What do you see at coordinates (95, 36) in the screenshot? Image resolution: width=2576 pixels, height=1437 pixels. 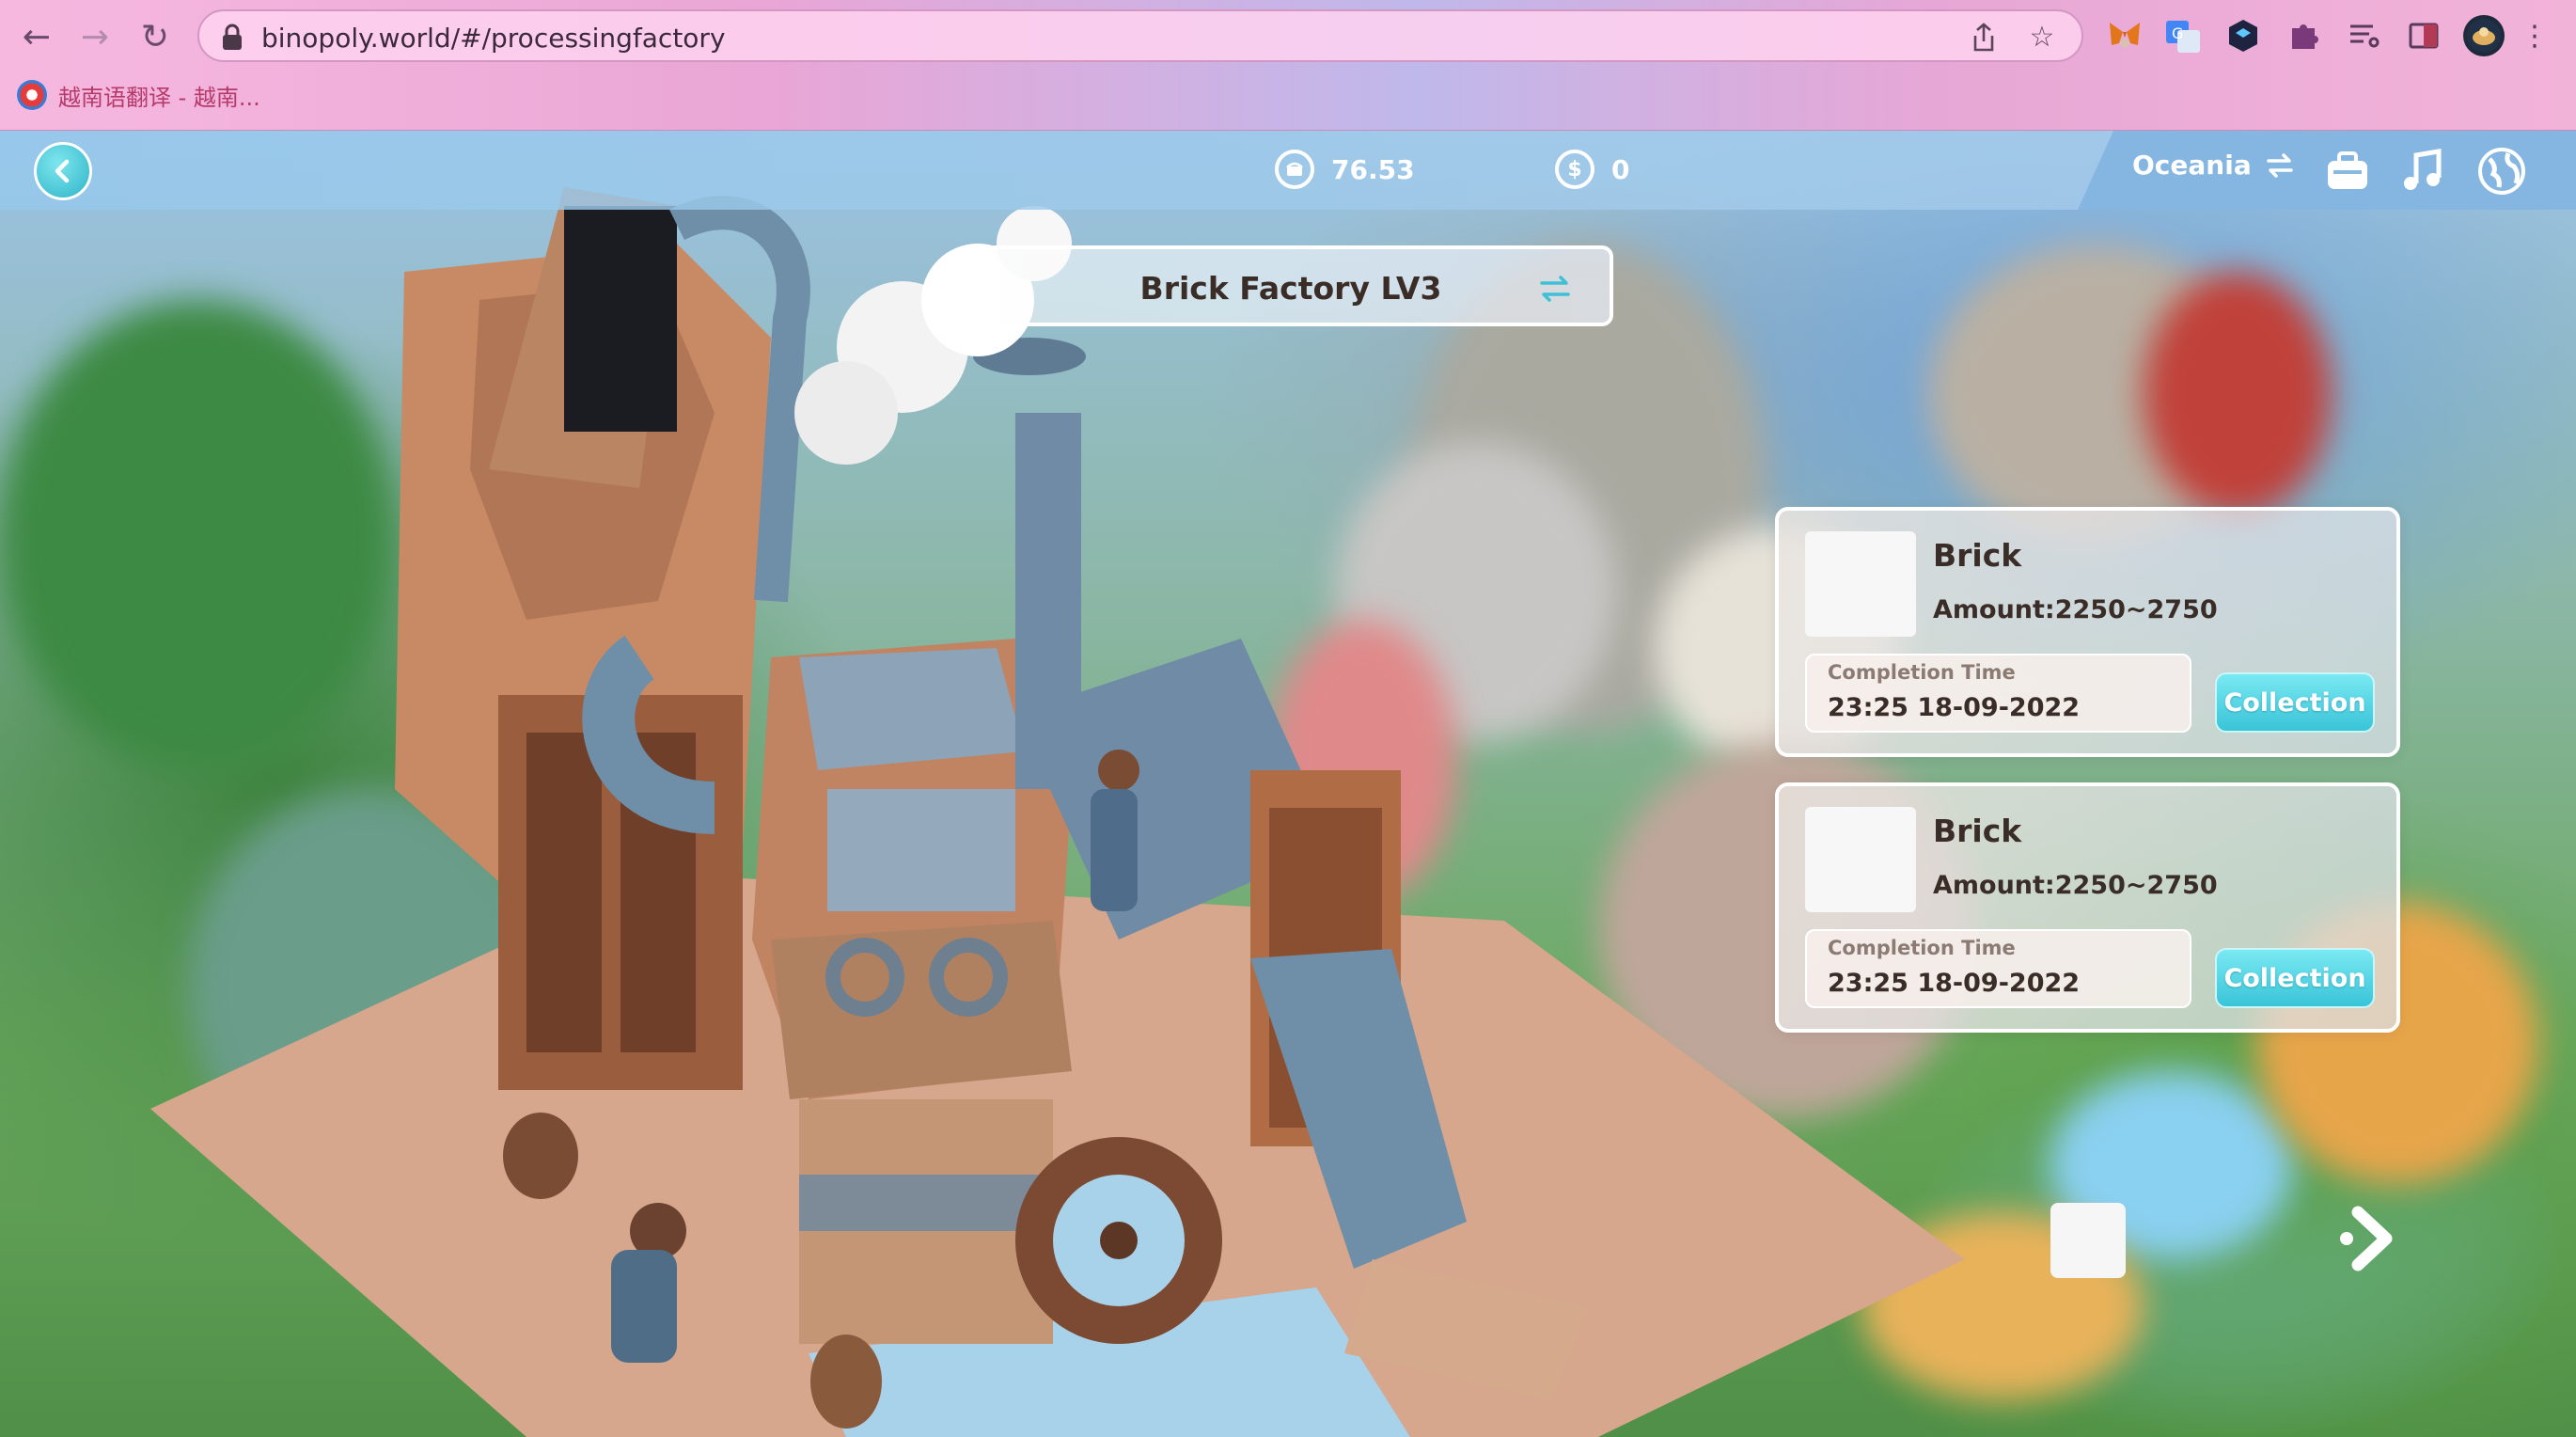 I see `forward-arrow-icon: →` at bounding box center [95, 36].